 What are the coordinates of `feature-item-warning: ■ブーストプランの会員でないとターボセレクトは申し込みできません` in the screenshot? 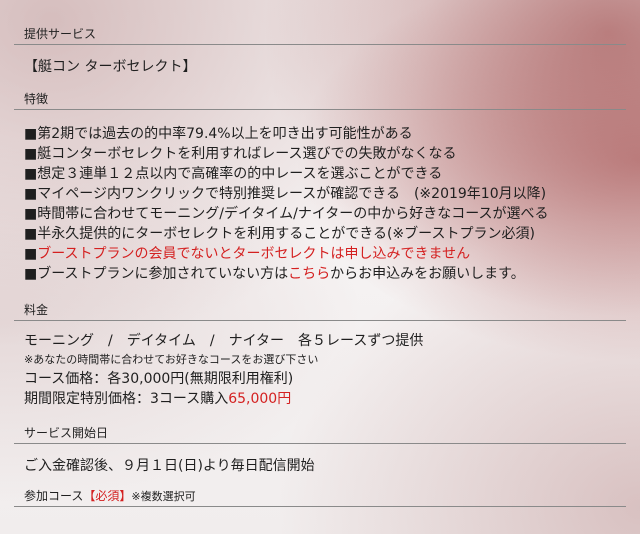 It's located at (320, 254).